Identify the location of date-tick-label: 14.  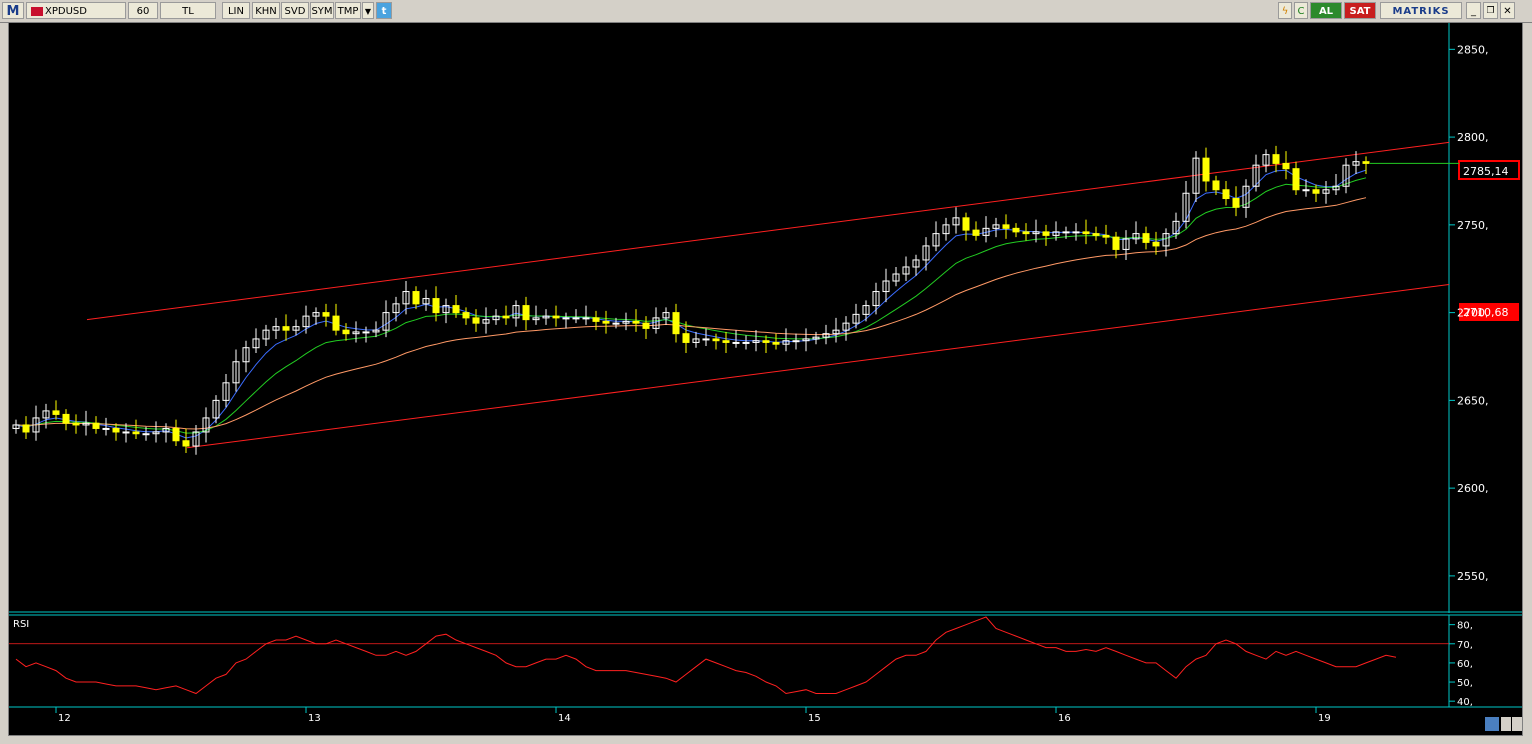
(564, 718).